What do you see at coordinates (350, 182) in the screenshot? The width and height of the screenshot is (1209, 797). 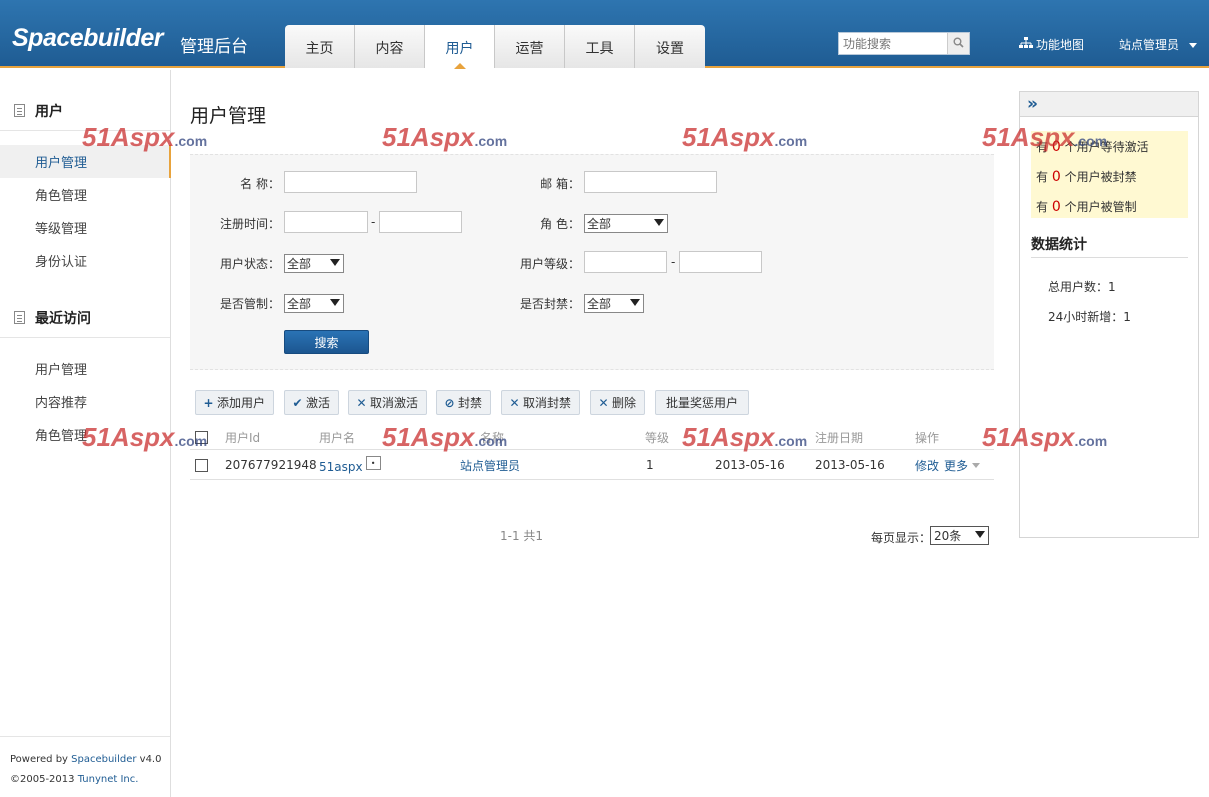 I see `name-input` at bounding box center [350, 182].